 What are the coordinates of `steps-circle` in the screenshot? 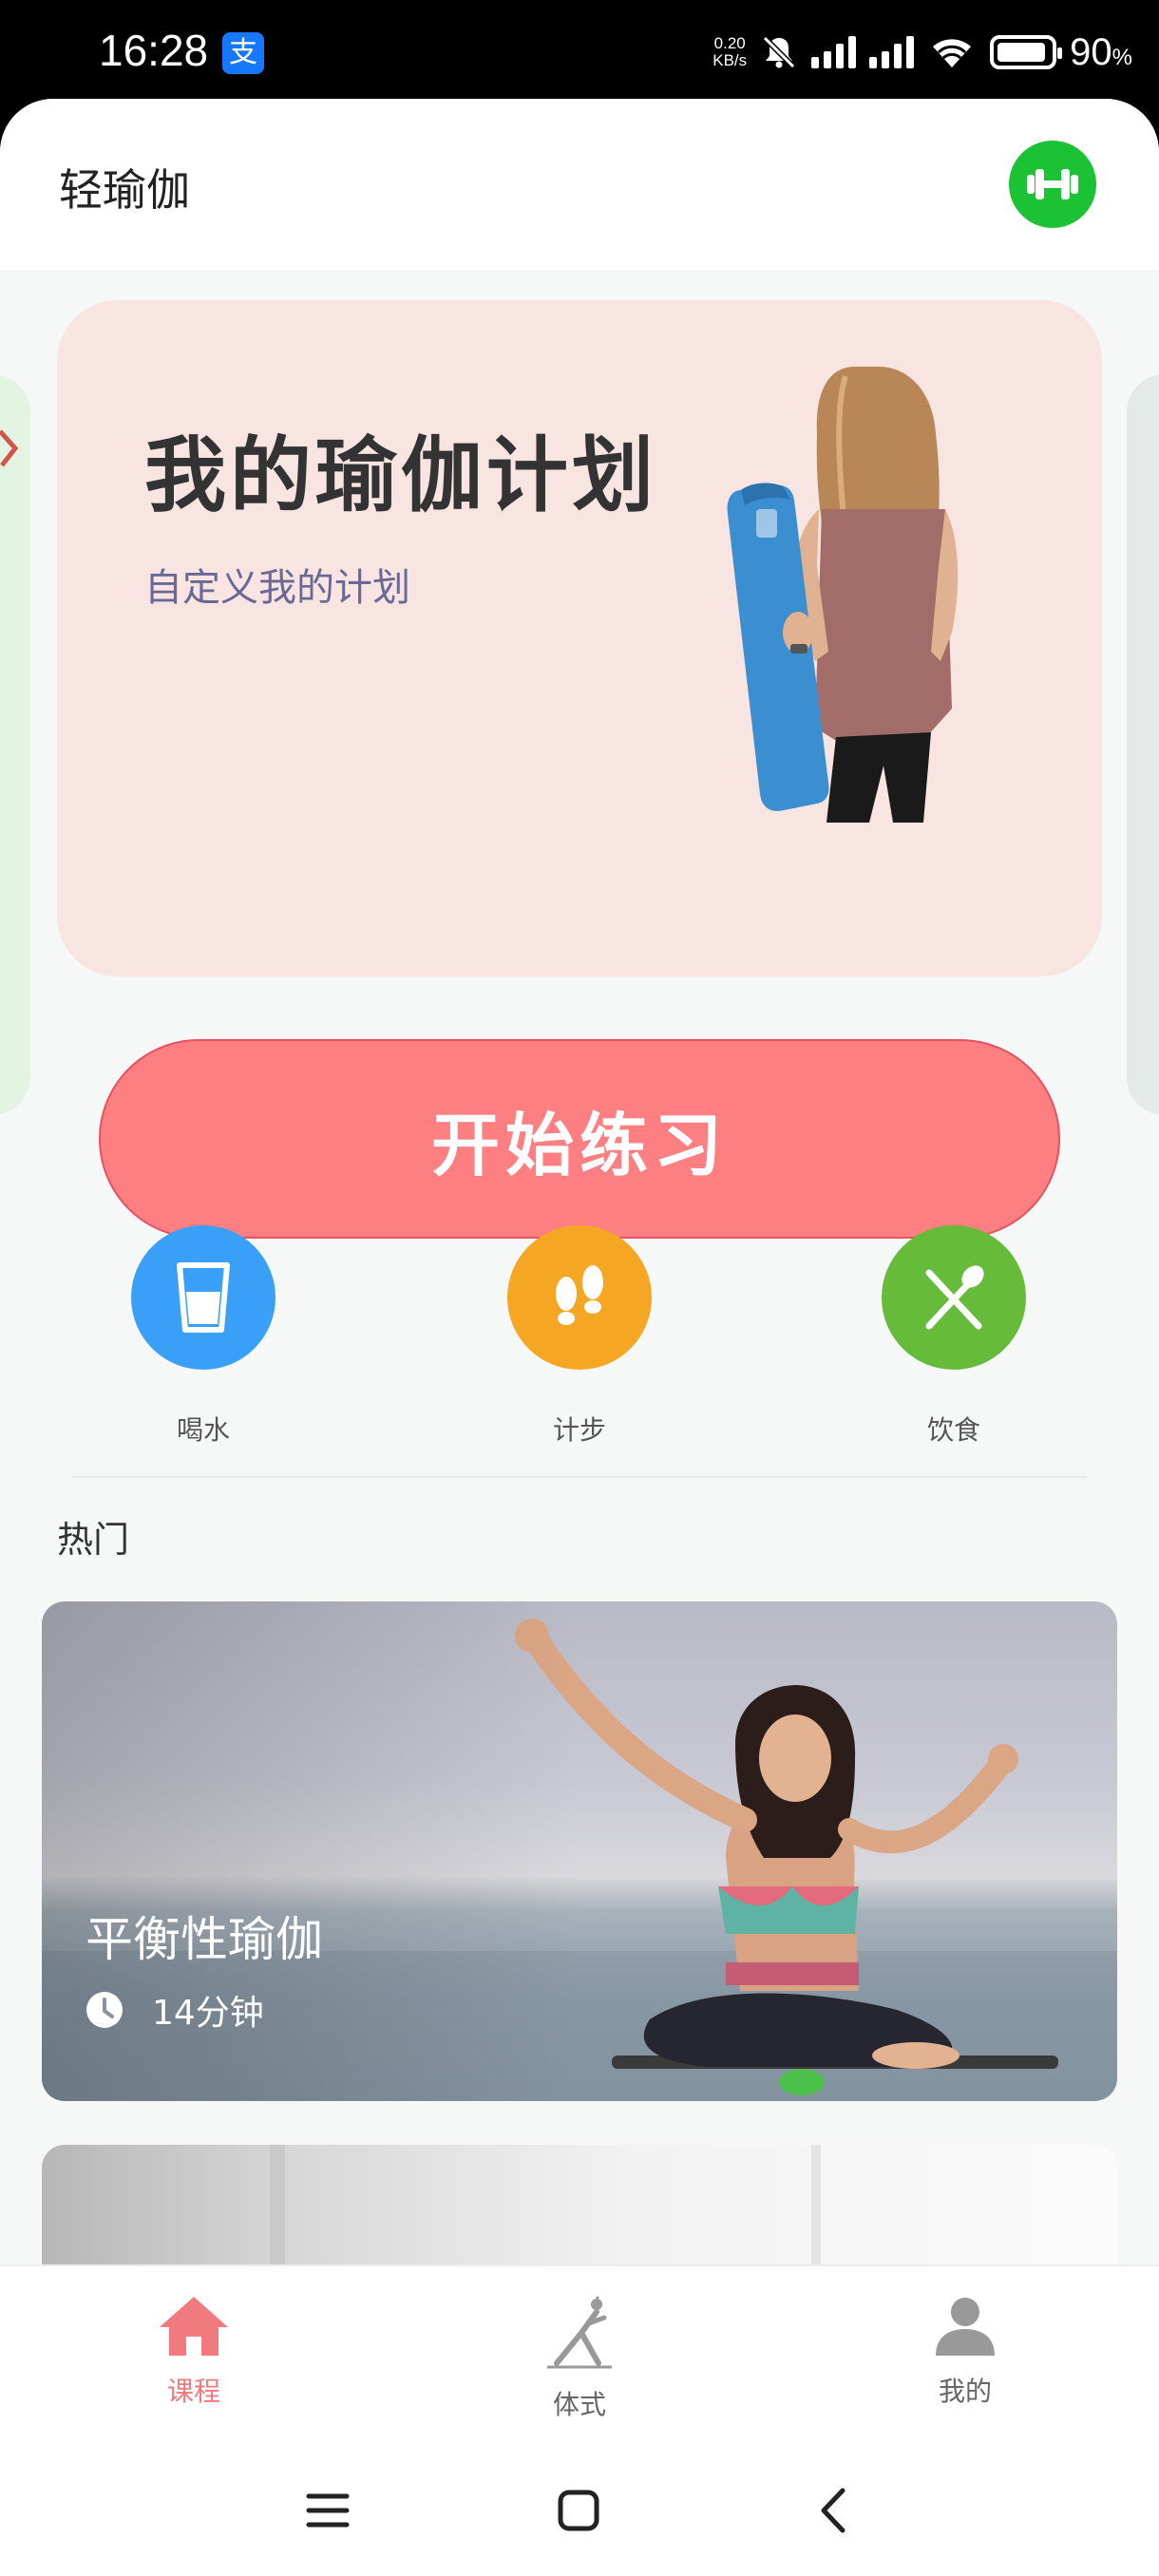 It's located at (579, 1297).